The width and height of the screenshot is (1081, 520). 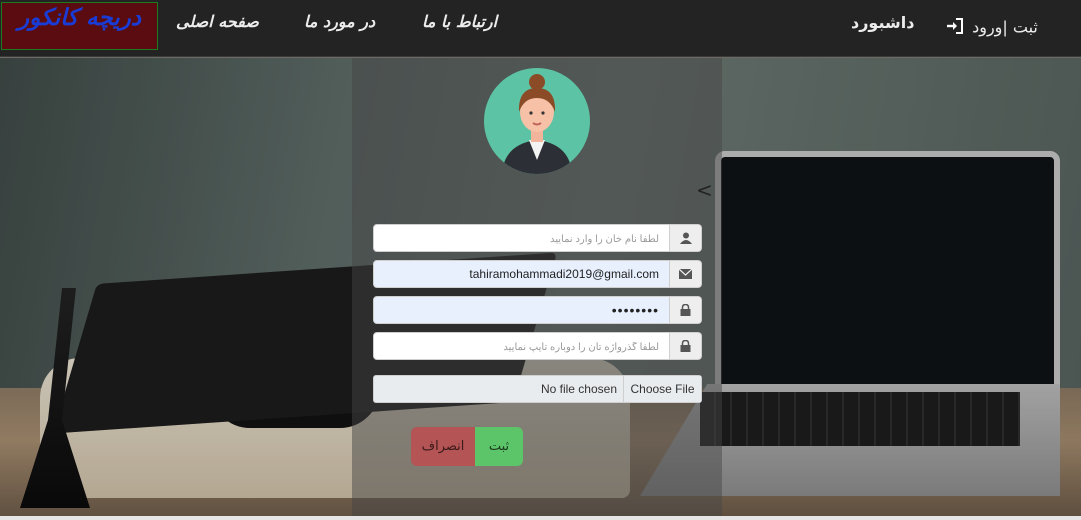 I want to click on name-field-row, so click(x=537, y=238).